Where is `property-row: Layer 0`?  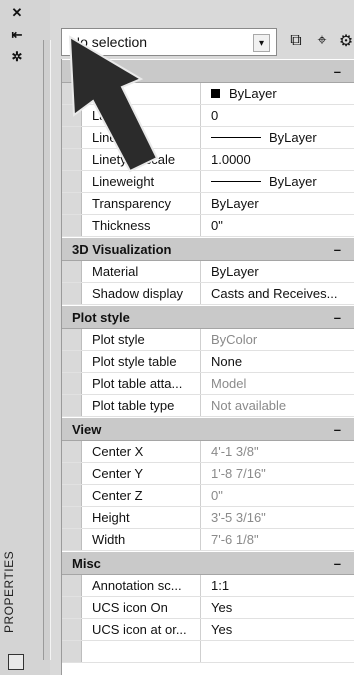 property-row: Layer 0 is located at coordinates (208, 116).